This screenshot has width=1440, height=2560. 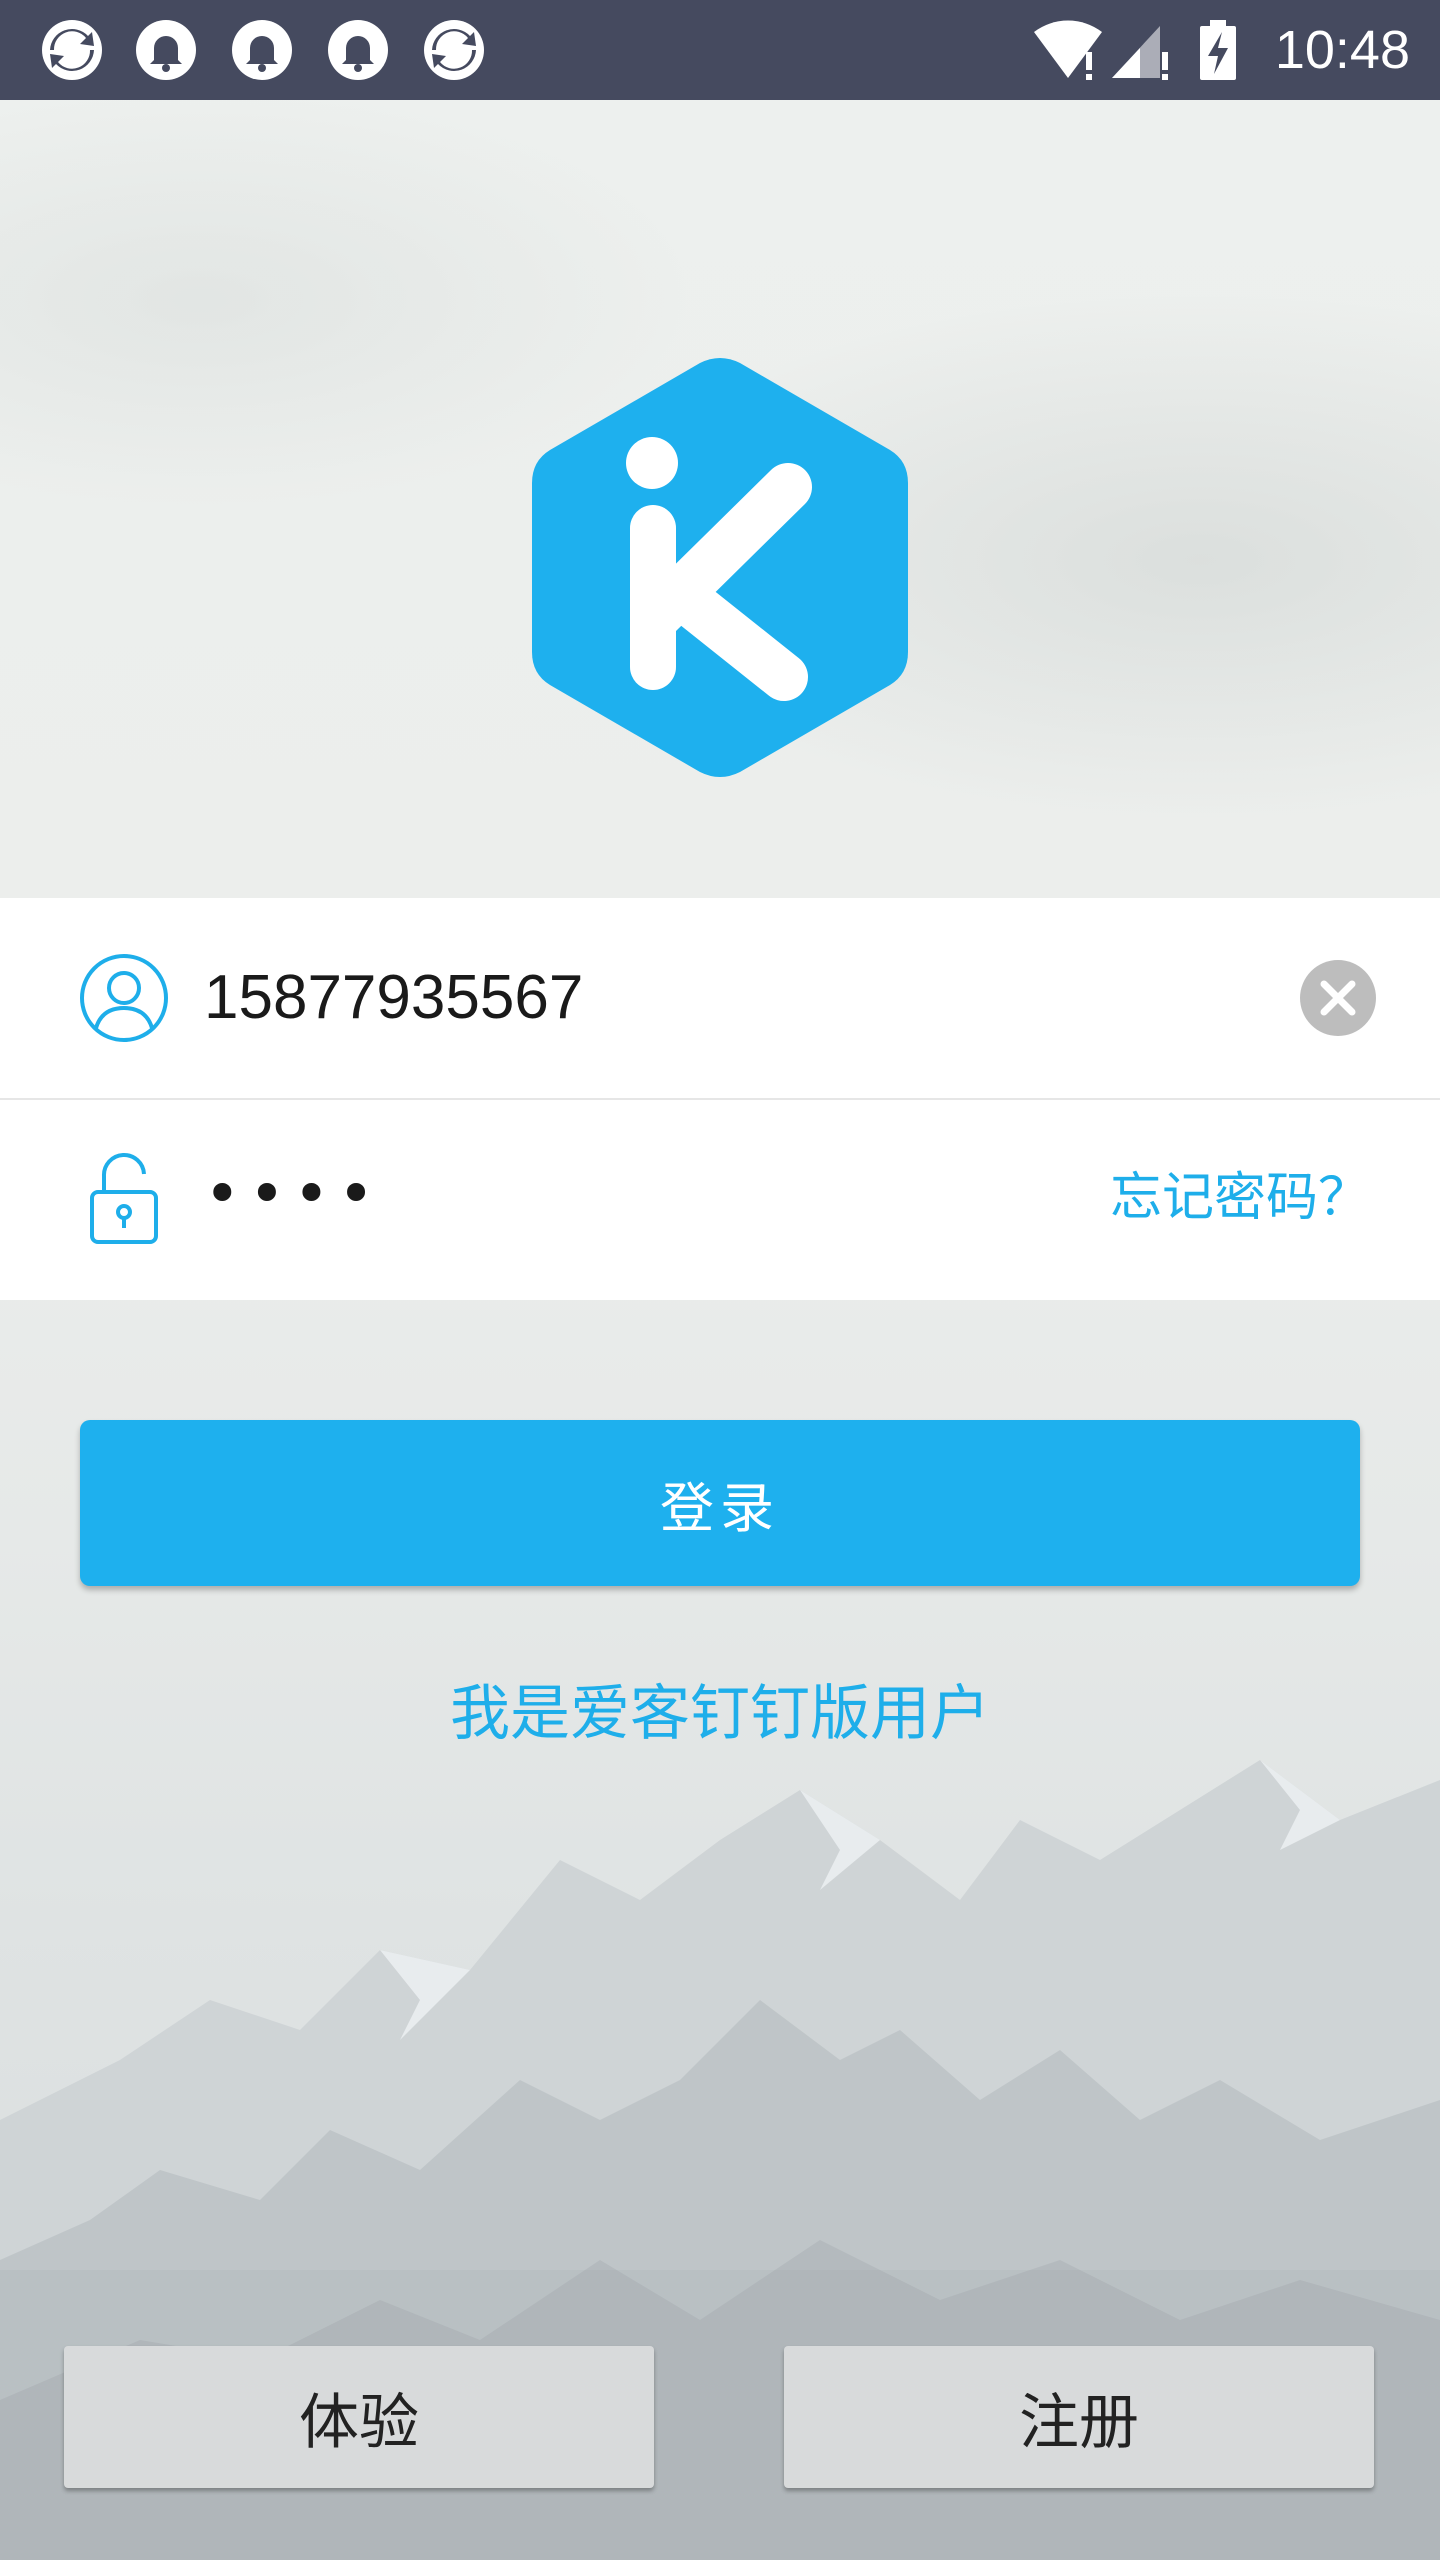 I want to click on clear-input-button, so click(x=1338, y=998).